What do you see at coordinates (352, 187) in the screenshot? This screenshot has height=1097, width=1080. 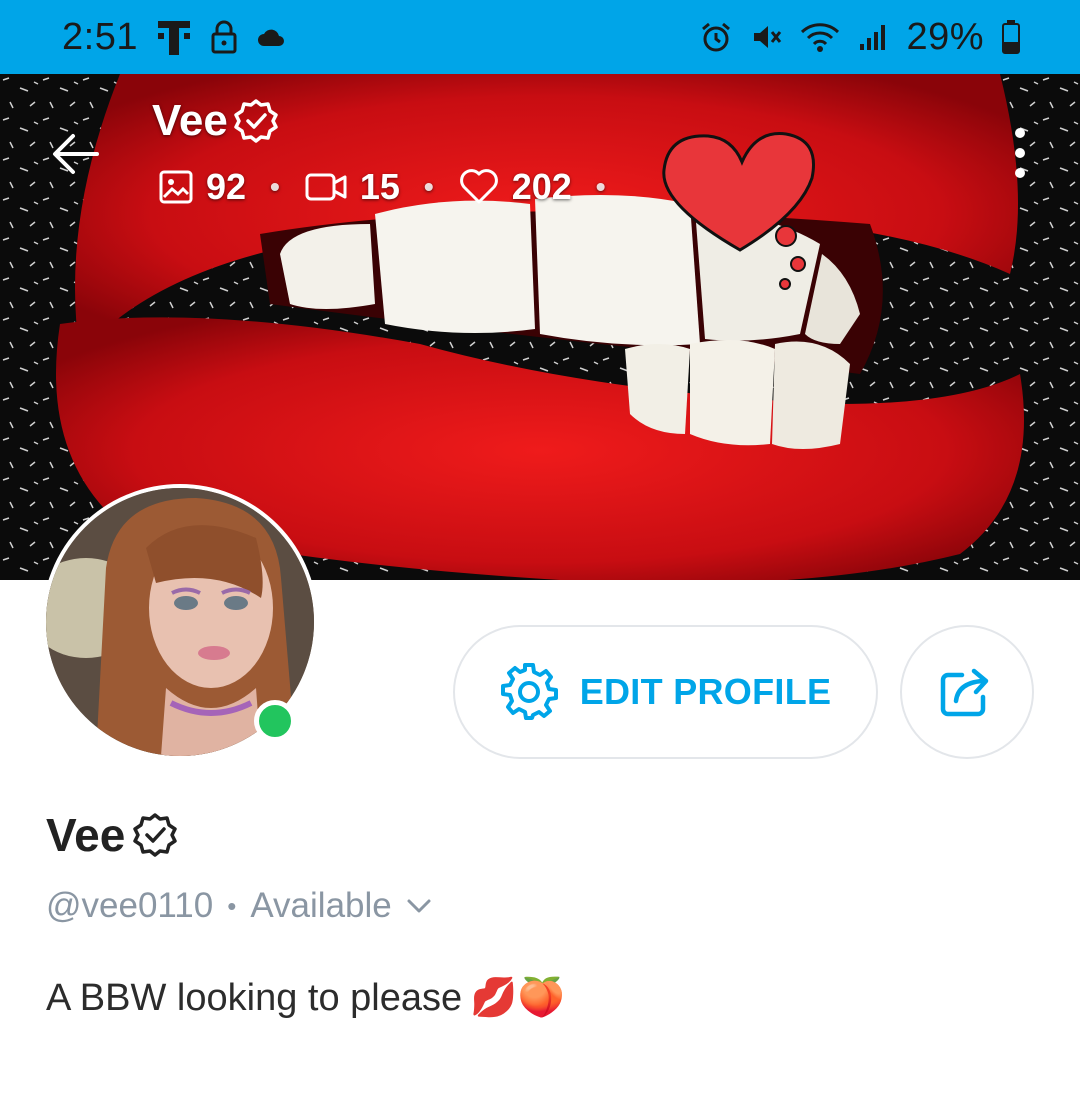 I see `videos-stat: 15` at bounding box center [352, 187].